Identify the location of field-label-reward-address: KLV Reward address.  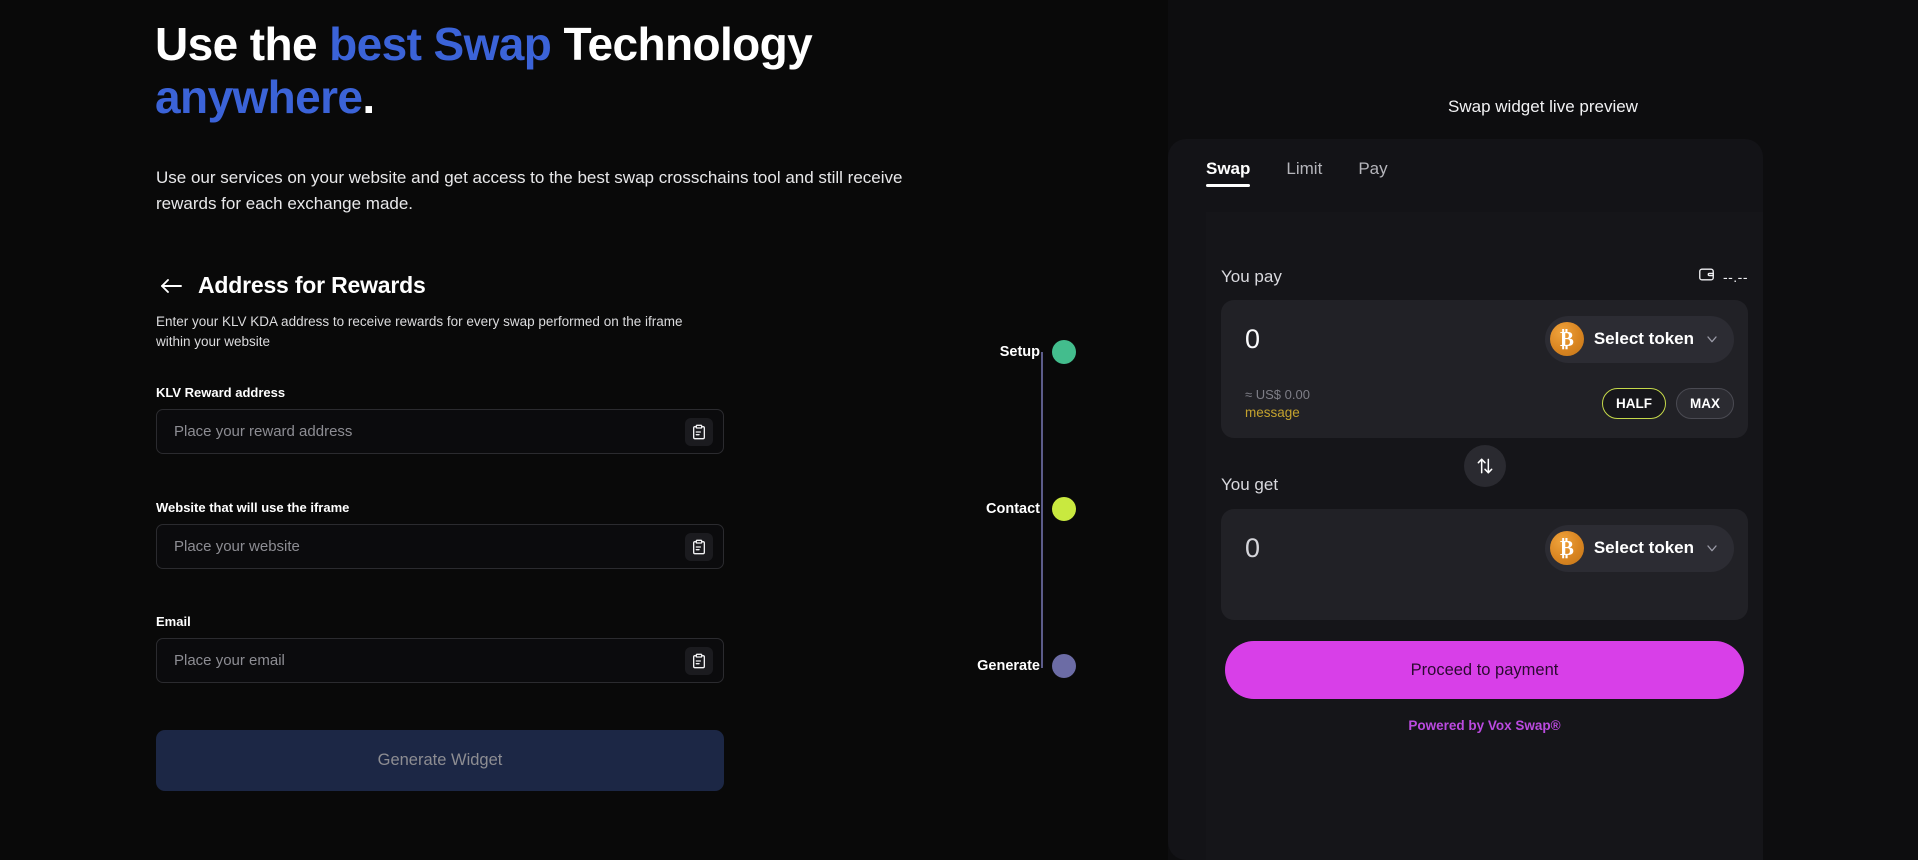
(221, 392).